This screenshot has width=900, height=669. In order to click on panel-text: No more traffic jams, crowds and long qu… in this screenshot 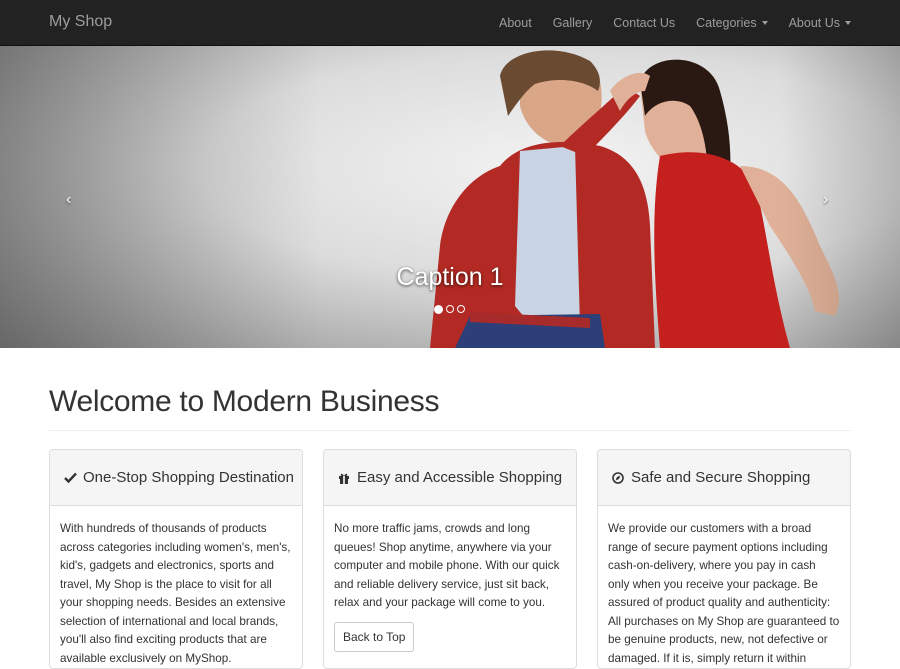, I will do `click(447, 565)`.